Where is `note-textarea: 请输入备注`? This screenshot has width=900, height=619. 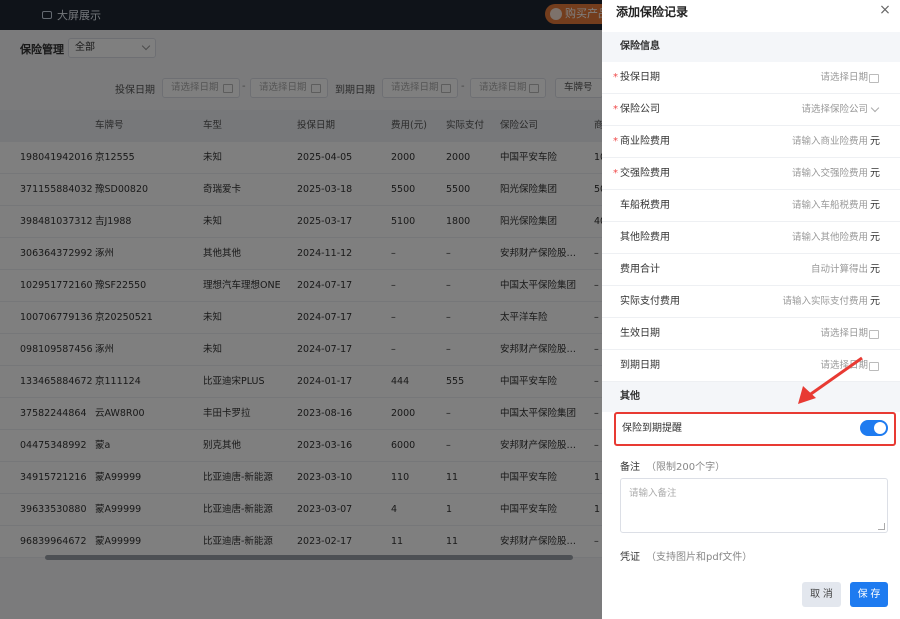 note-textarea: 请输入备注 is located at coordinates (754, 505).